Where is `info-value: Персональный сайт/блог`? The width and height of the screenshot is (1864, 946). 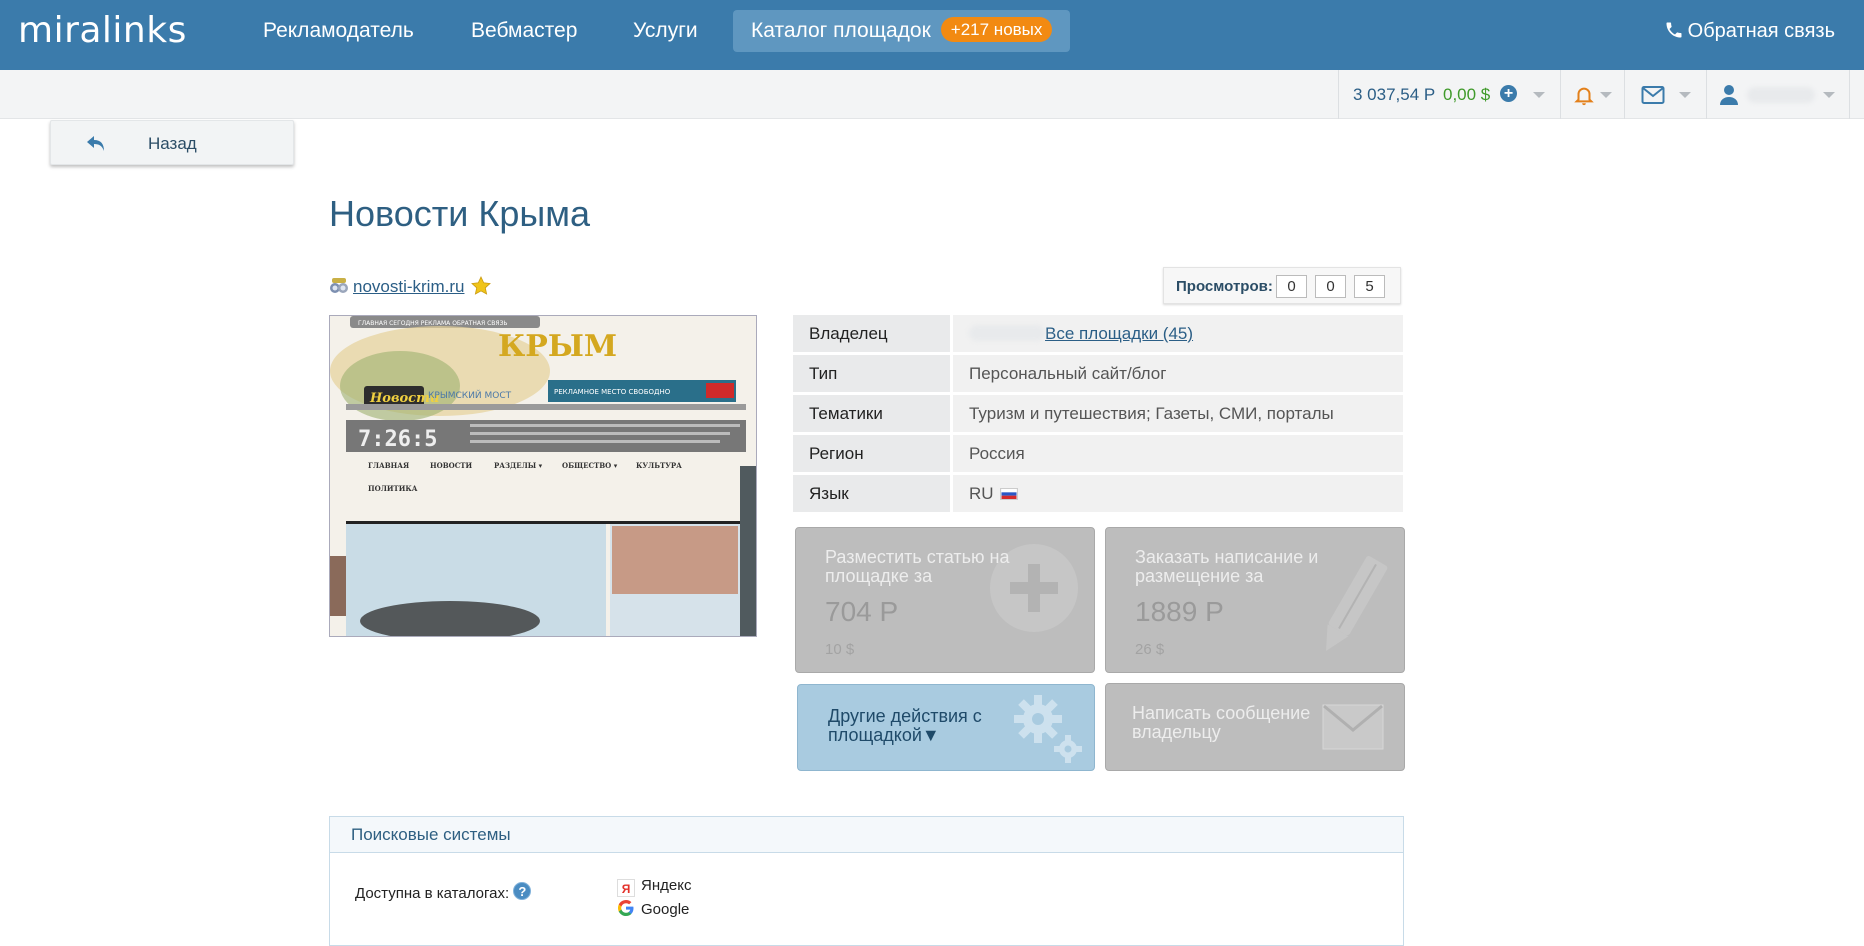
info-value: Персональный сайт/блог is located at coordinates (1178, 373).